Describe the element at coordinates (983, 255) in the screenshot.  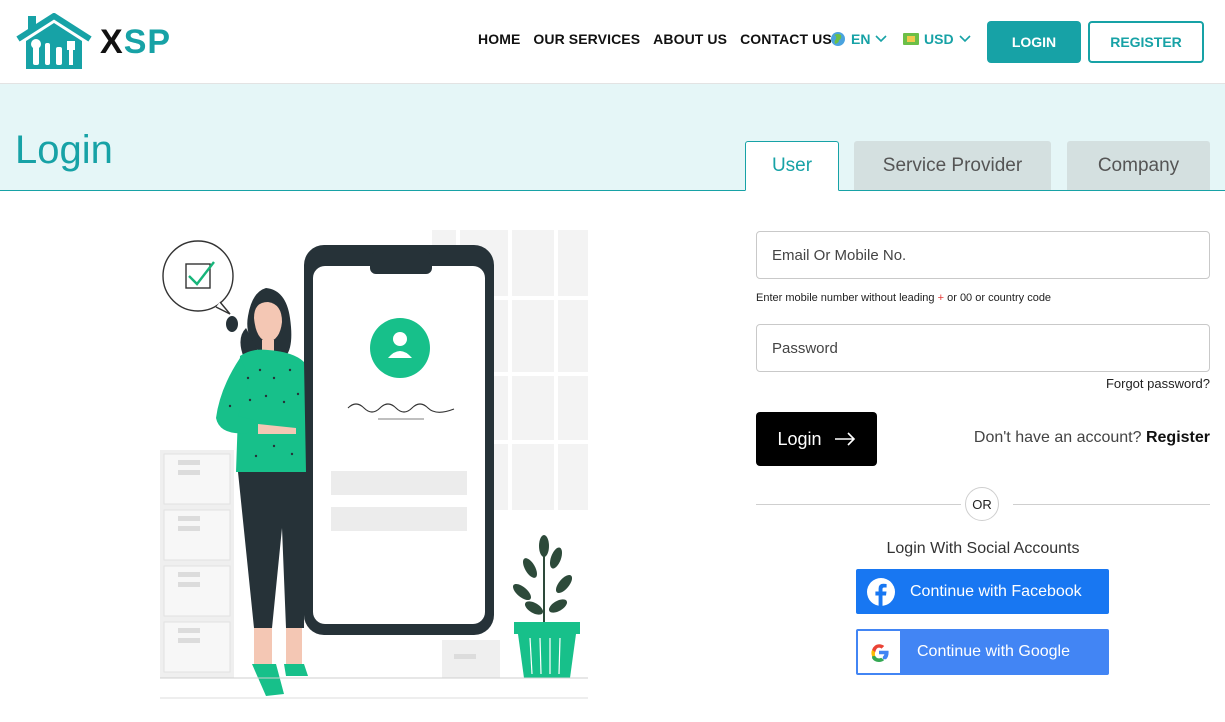
I see `email-or-mobile-input` at that location.